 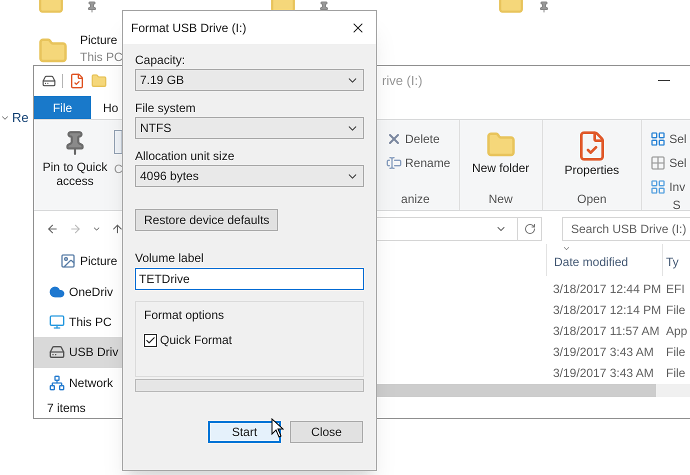 What do you see at coordinates (422, 163) in the screenshot?
I see `ribbon-button: Rename` at bounding box center [422, 163].